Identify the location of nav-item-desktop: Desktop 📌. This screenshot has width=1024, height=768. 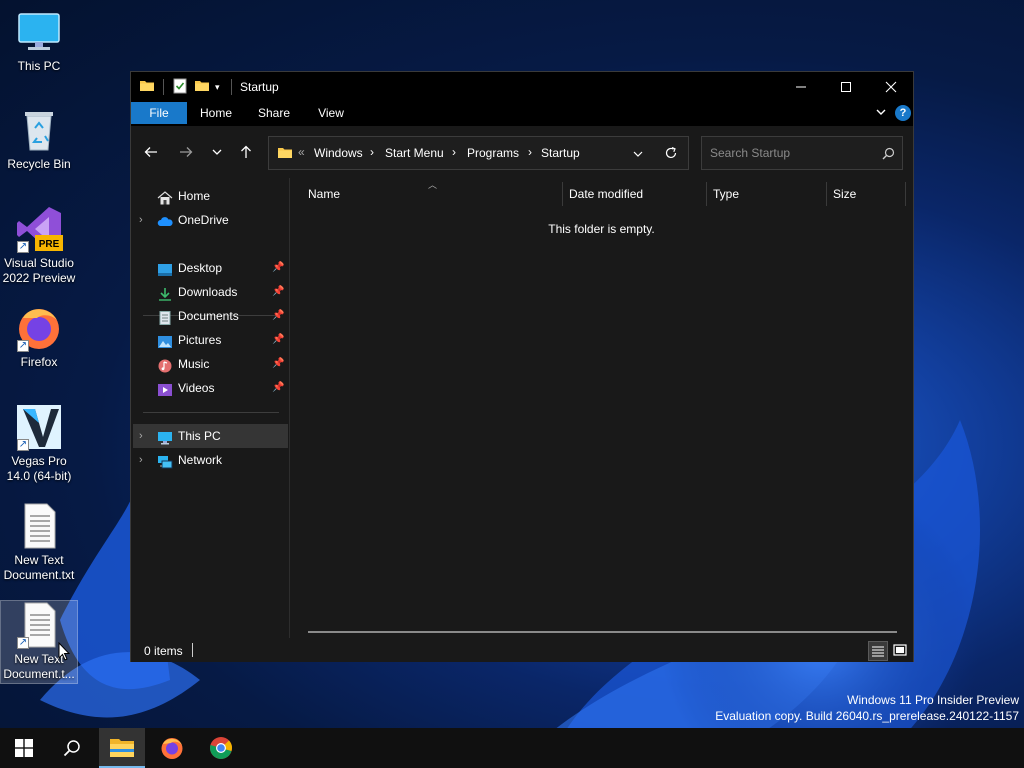
(210, 268).